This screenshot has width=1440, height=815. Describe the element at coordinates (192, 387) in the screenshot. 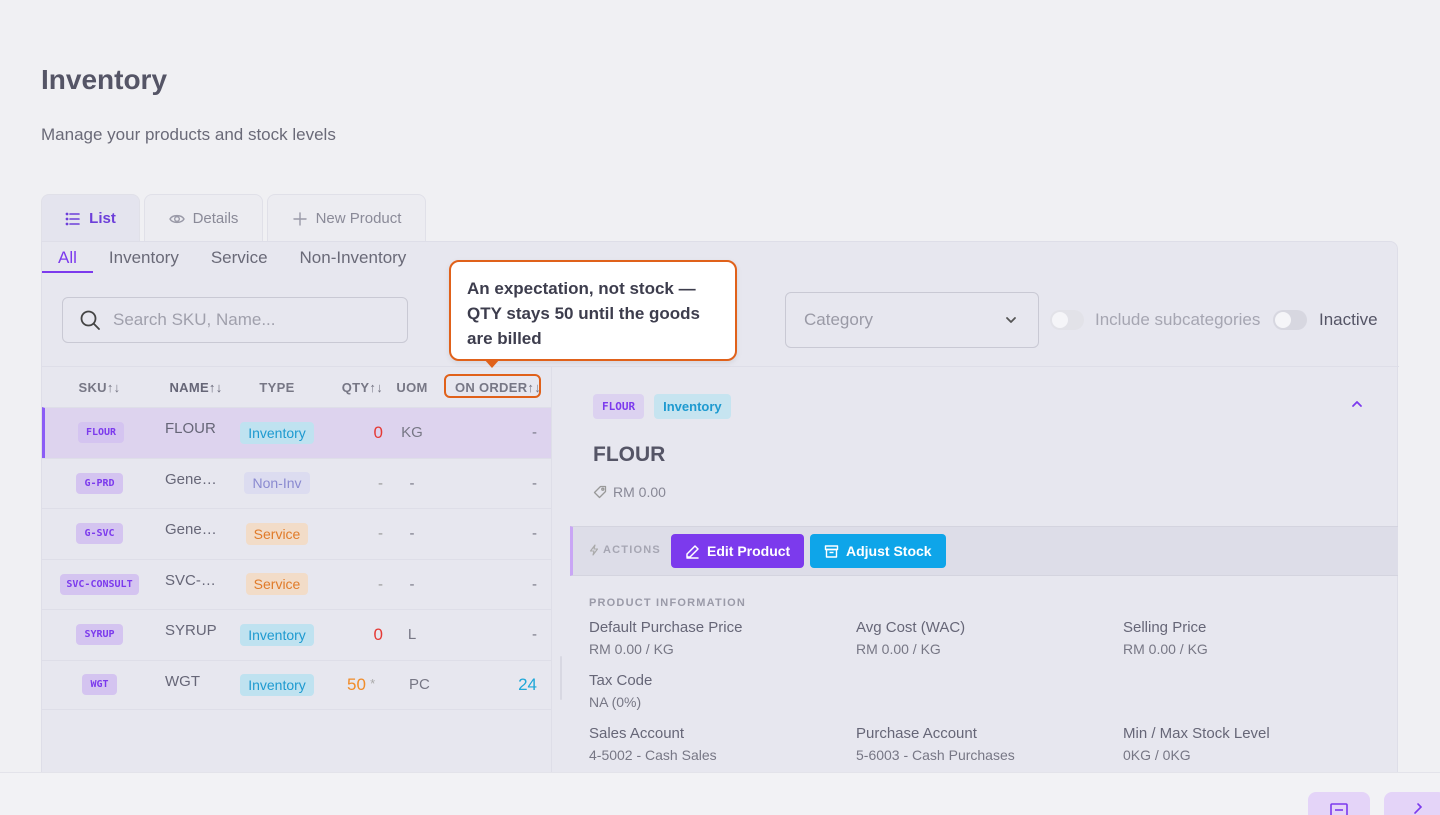

I see `col-name: NAME↑↓` at that location.